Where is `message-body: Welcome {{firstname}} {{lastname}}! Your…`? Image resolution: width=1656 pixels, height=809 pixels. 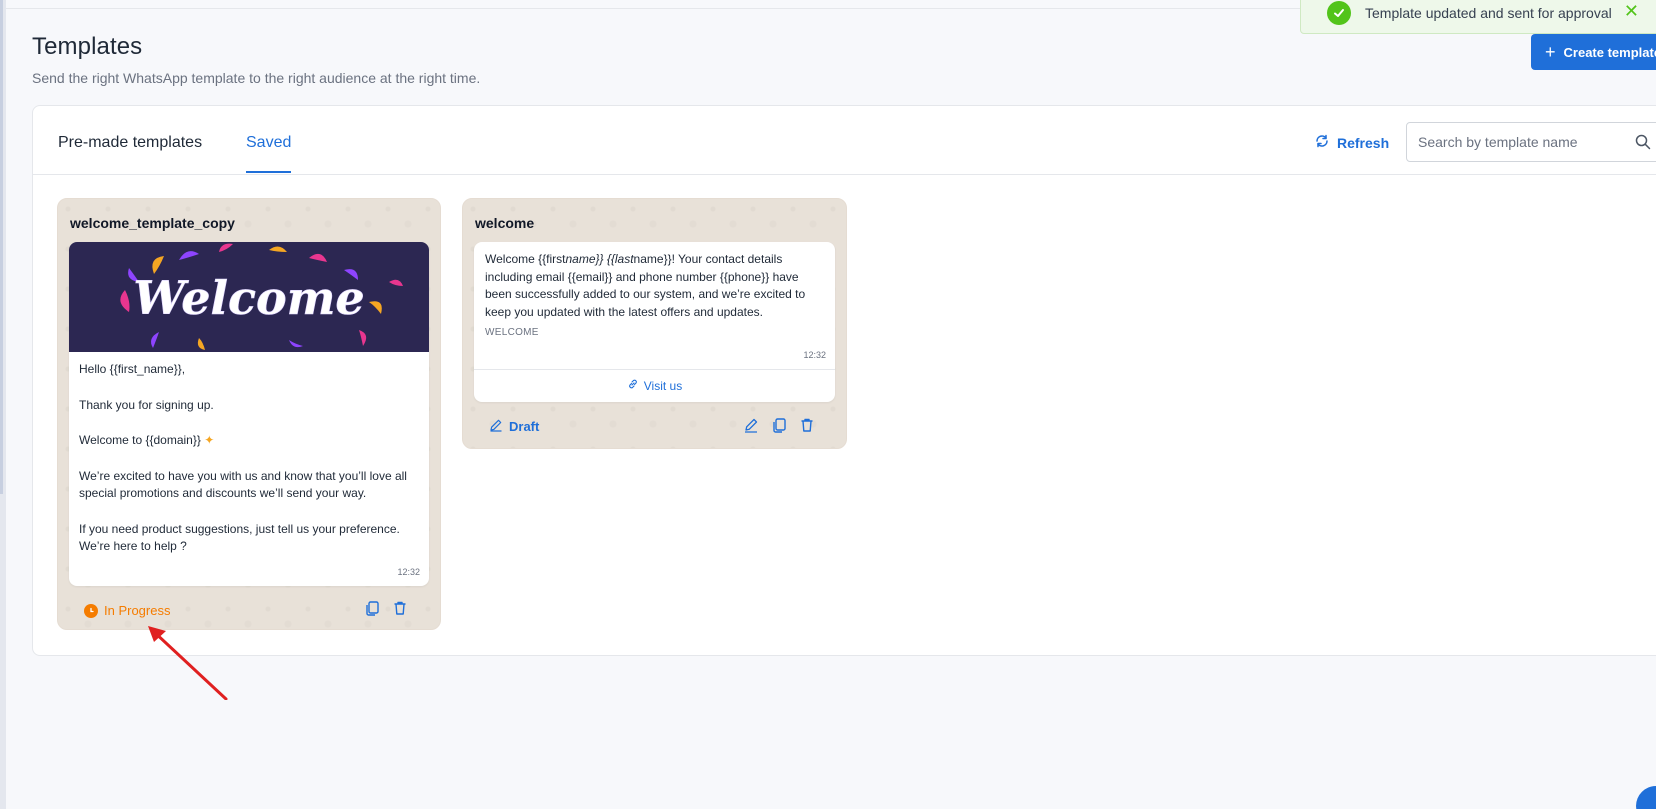 message-body: Welcome {{firstname}} {{lastname}}! Your… is located at coordinates (645, 285).